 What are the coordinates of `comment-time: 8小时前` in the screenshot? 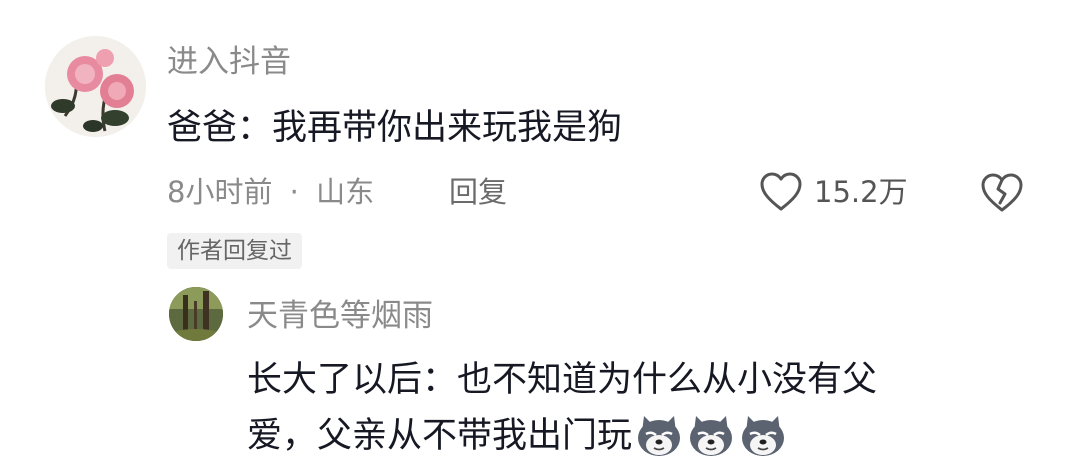 It's located at (220, 192).